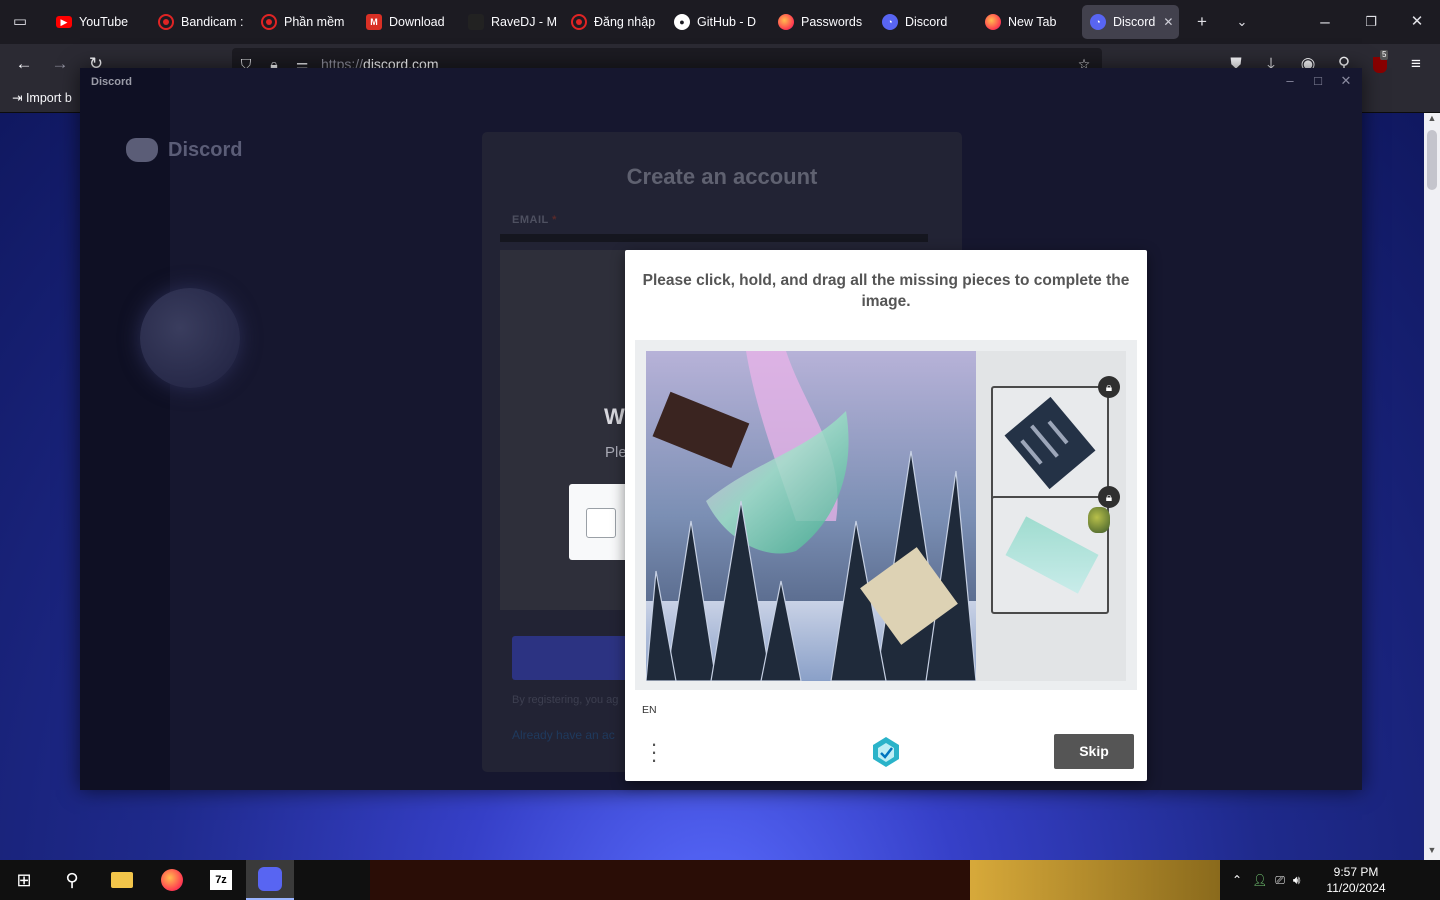  Describe the element at coordinates (1027, 22) in the screenshot. I see `tab-new-tab: New Tab` at that location.